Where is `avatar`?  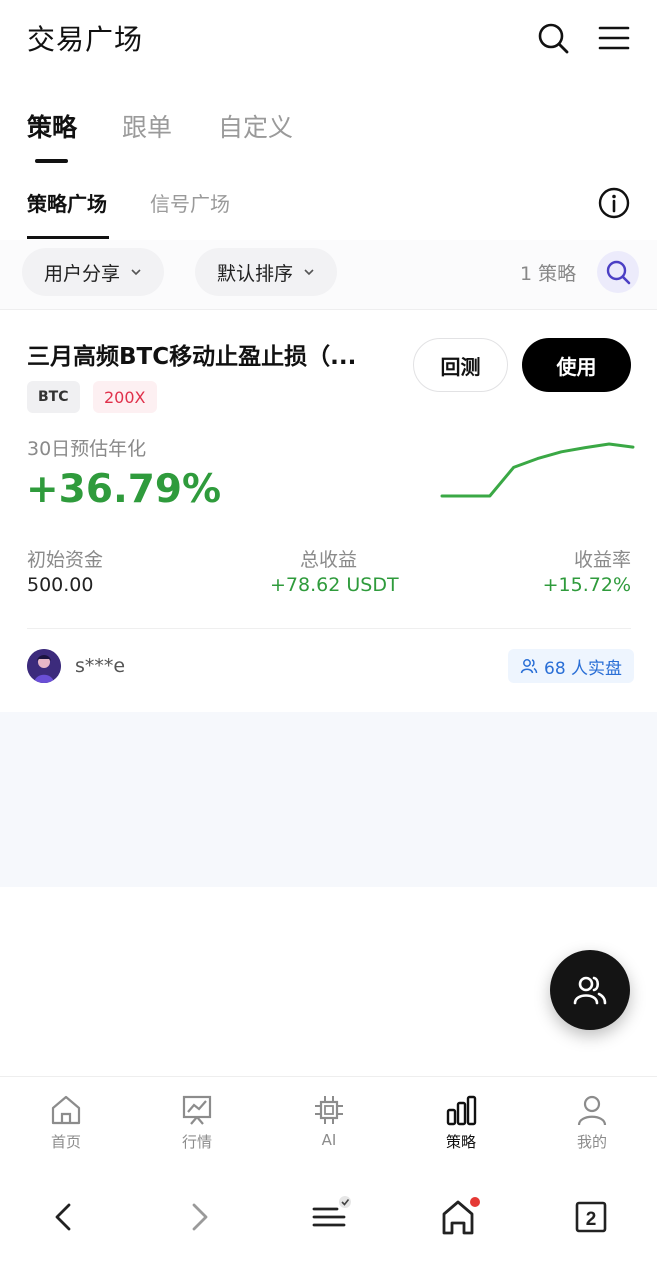
avatar is located at coordinates (44, 666).